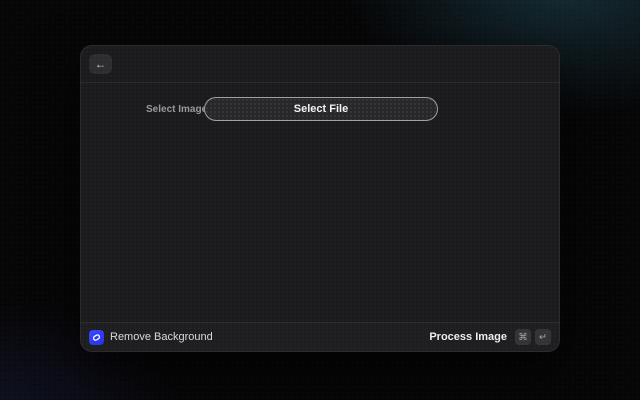  What do you see at coordinates (320, 336) in the screenshot?
I see `action-bar: Remove Background Process Image ⌘ ↵` at bounding box center [320, 336].